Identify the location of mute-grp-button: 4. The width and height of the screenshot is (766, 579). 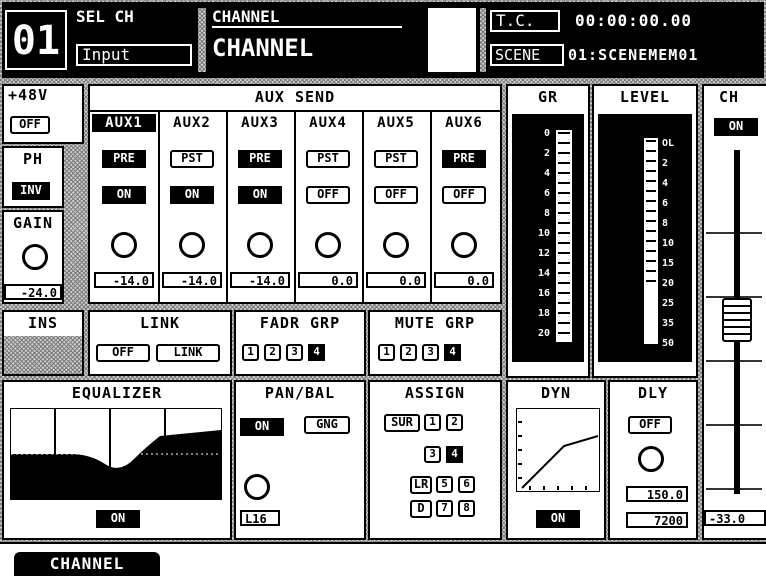
(452, 352).